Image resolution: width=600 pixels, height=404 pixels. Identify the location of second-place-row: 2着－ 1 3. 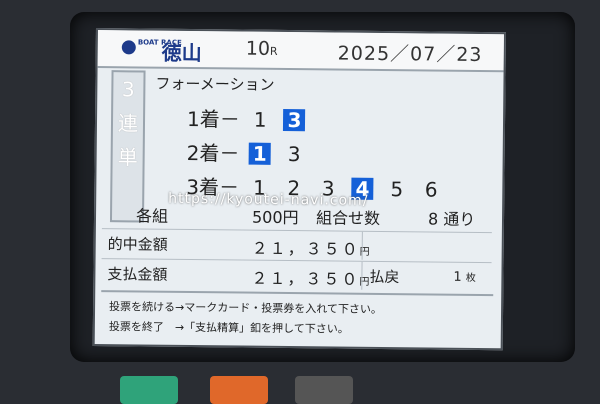
(248, 152).